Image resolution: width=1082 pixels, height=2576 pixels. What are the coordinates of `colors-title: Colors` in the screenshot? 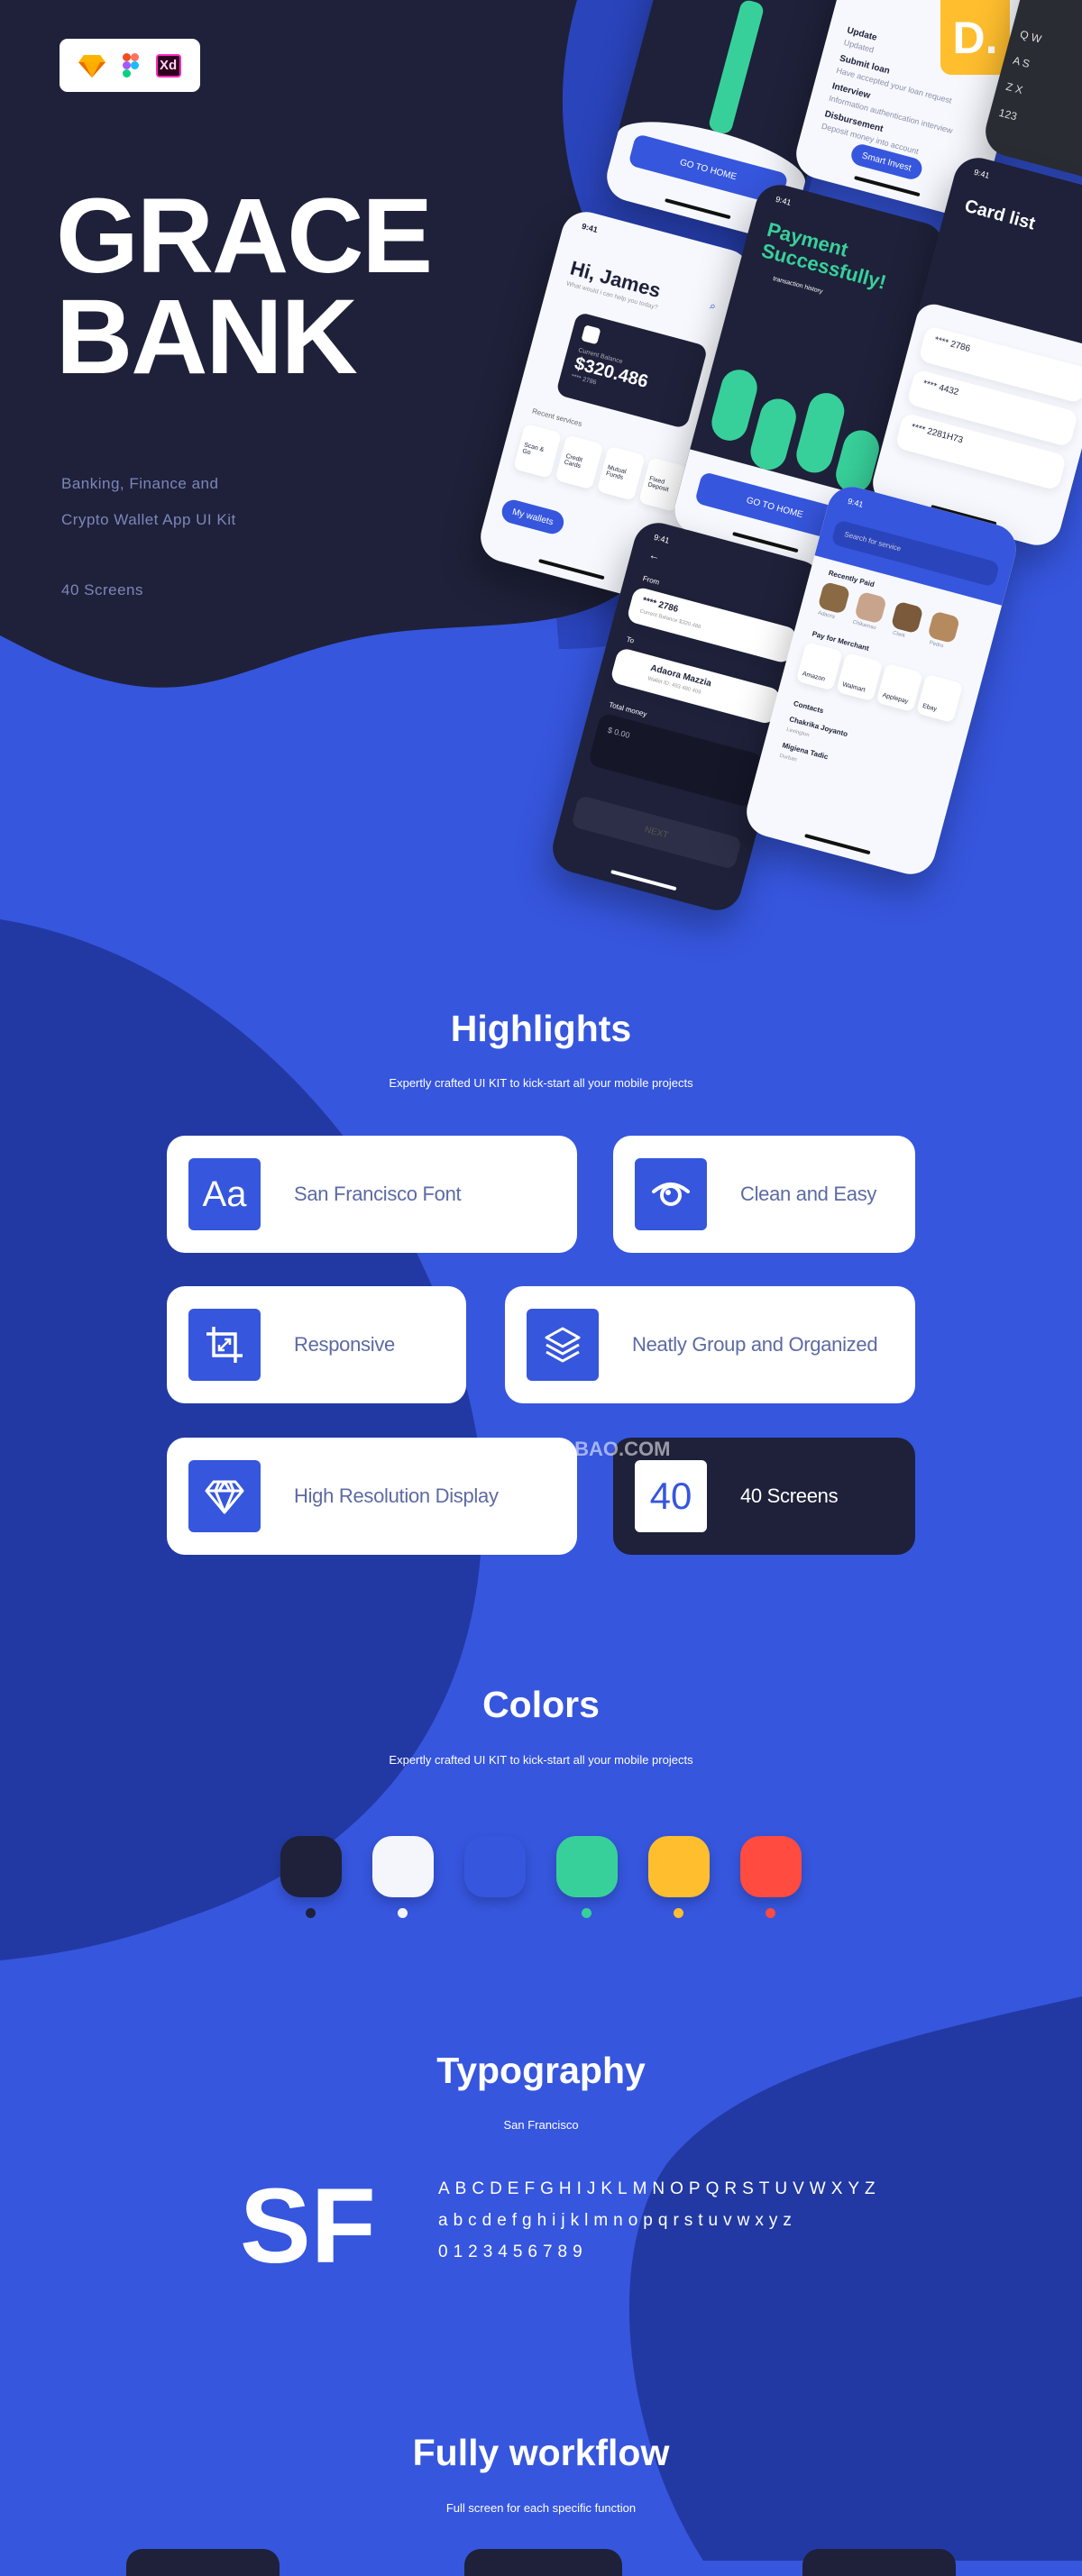 It's located at (541, 1704).